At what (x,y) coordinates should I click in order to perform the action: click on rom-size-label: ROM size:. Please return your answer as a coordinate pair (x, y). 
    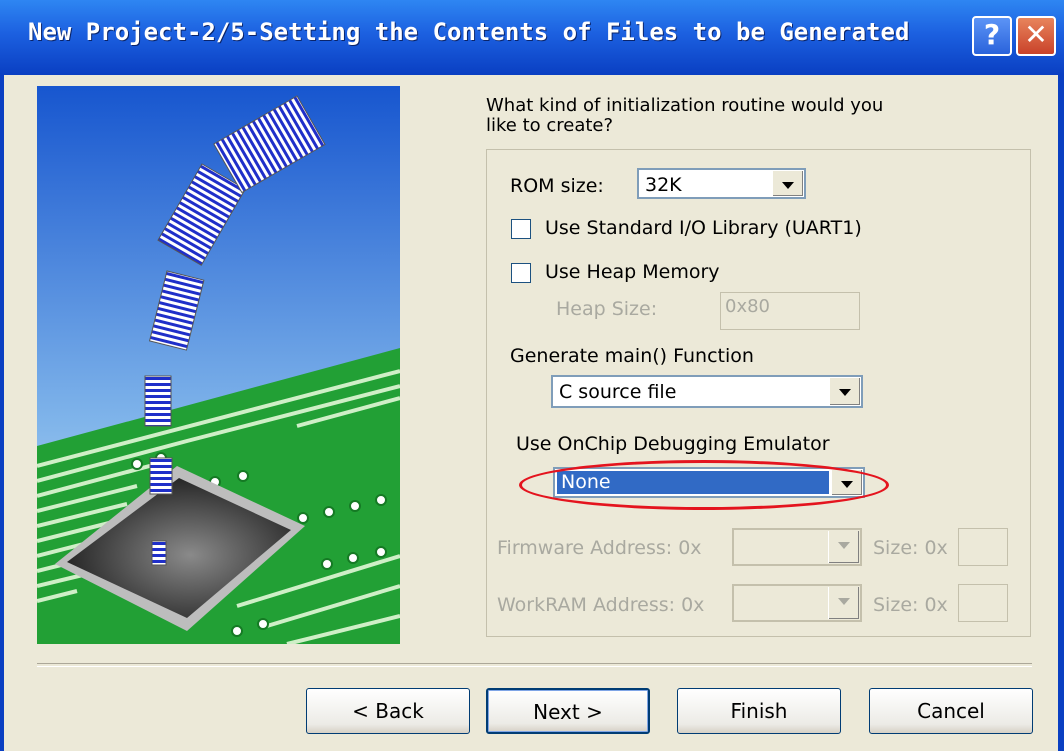
    Looking at the image, I should click on (557, 186).